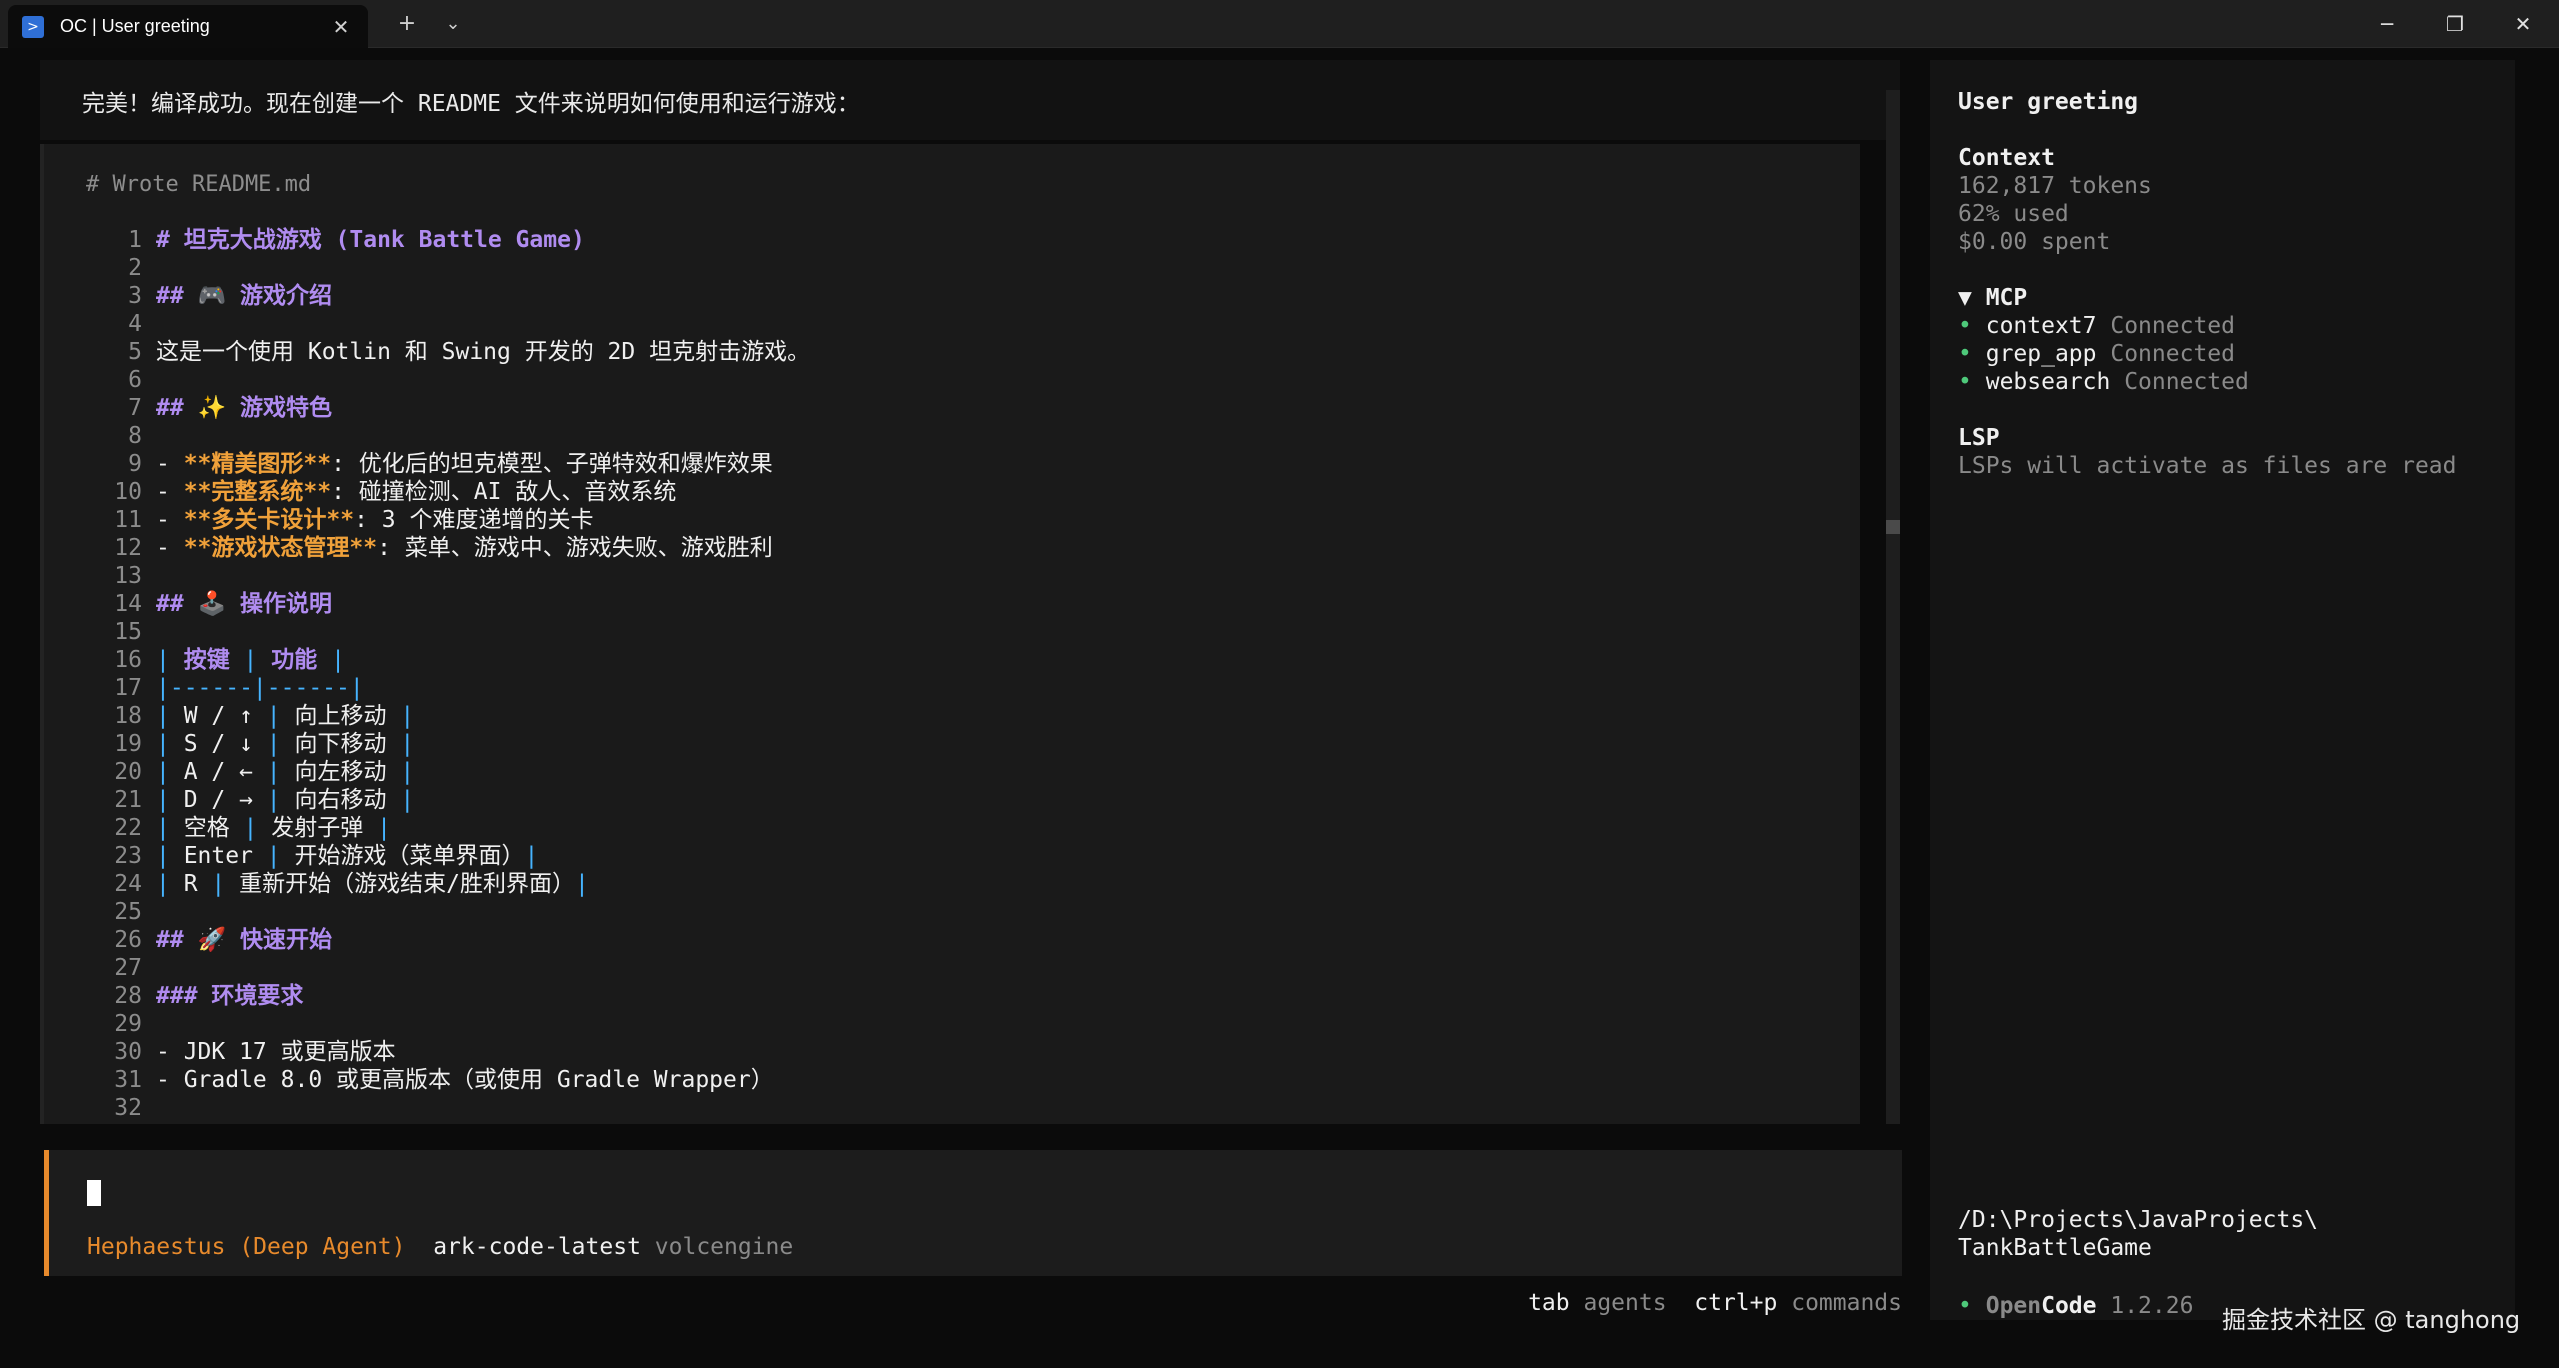  I want to click on code-token: S / ↓, so click(218, 744).